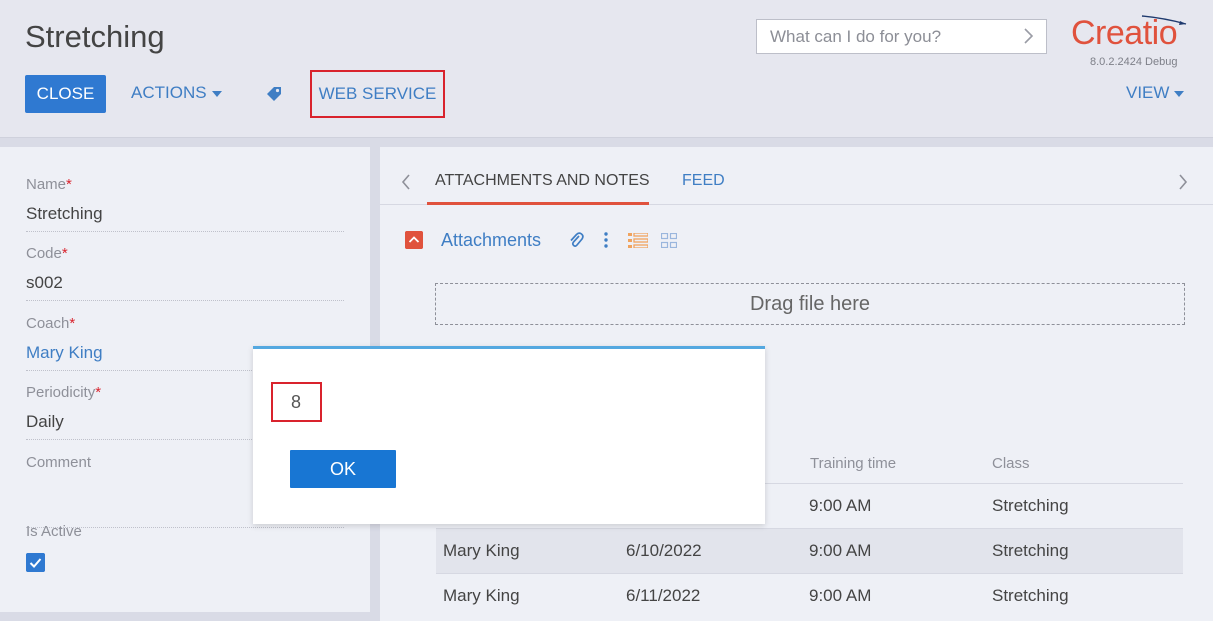  Describe the element at coordinates (414, 240) in the screenshot. I see `collapse-icon` at that location.